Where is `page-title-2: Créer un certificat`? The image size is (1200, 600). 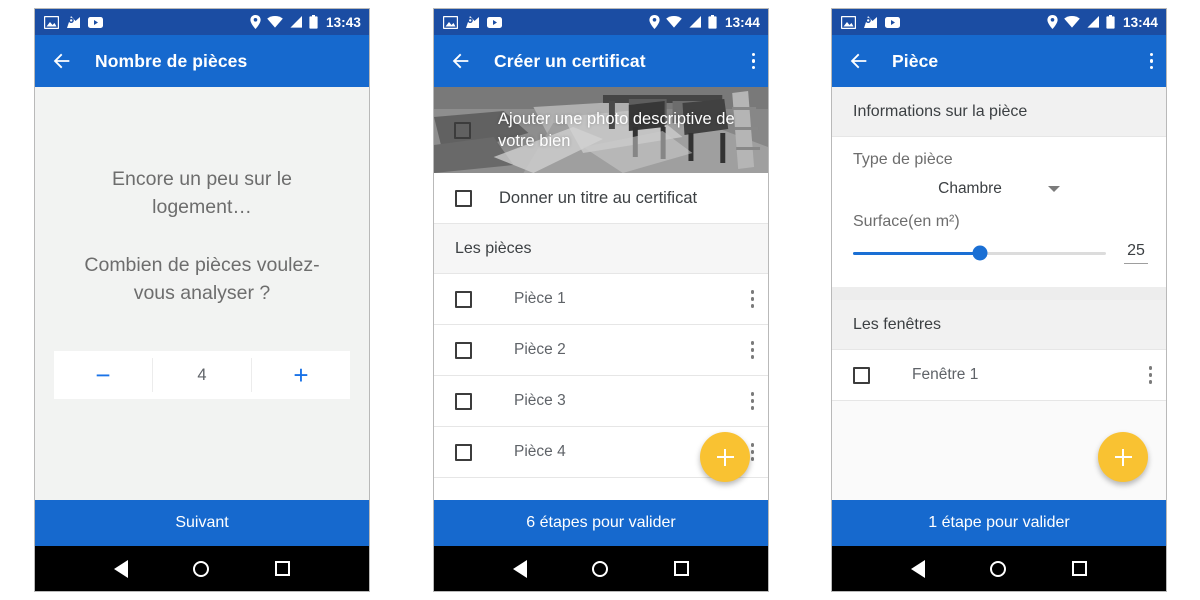
page-title-2: Créer un certificat is located at coordinates (570, 60).